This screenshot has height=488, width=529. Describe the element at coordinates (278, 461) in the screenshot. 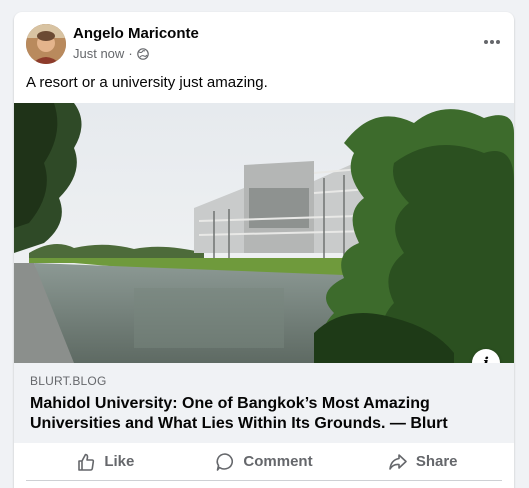

I see `comment-label: Comment` at that location.